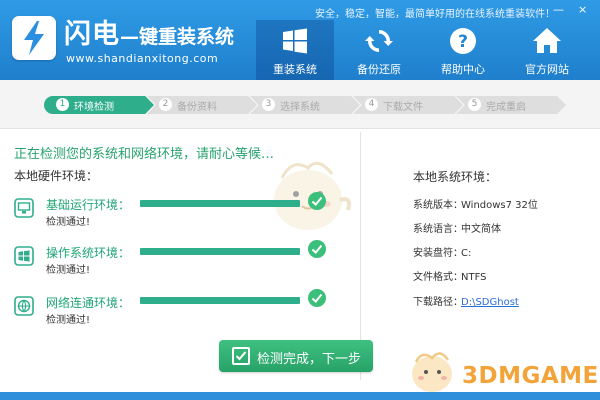  I want to click on sys-key: 系统语言：, so click(438, 229).